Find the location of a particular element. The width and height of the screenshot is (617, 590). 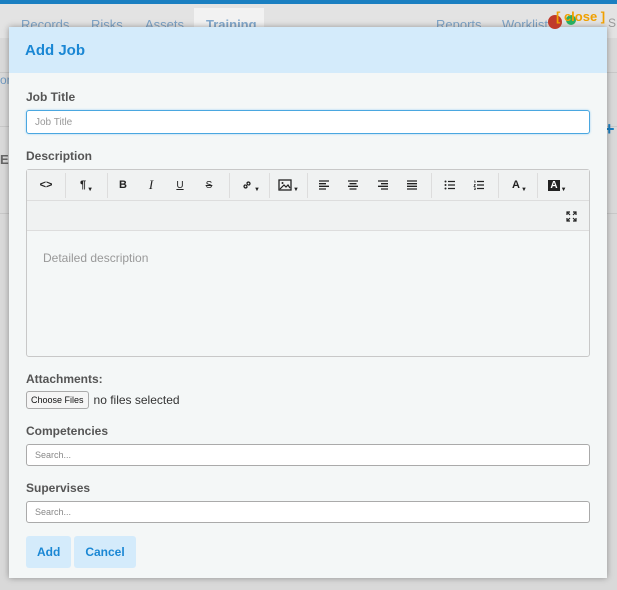

font-color-icon: A is located at coordinates (516, 185).